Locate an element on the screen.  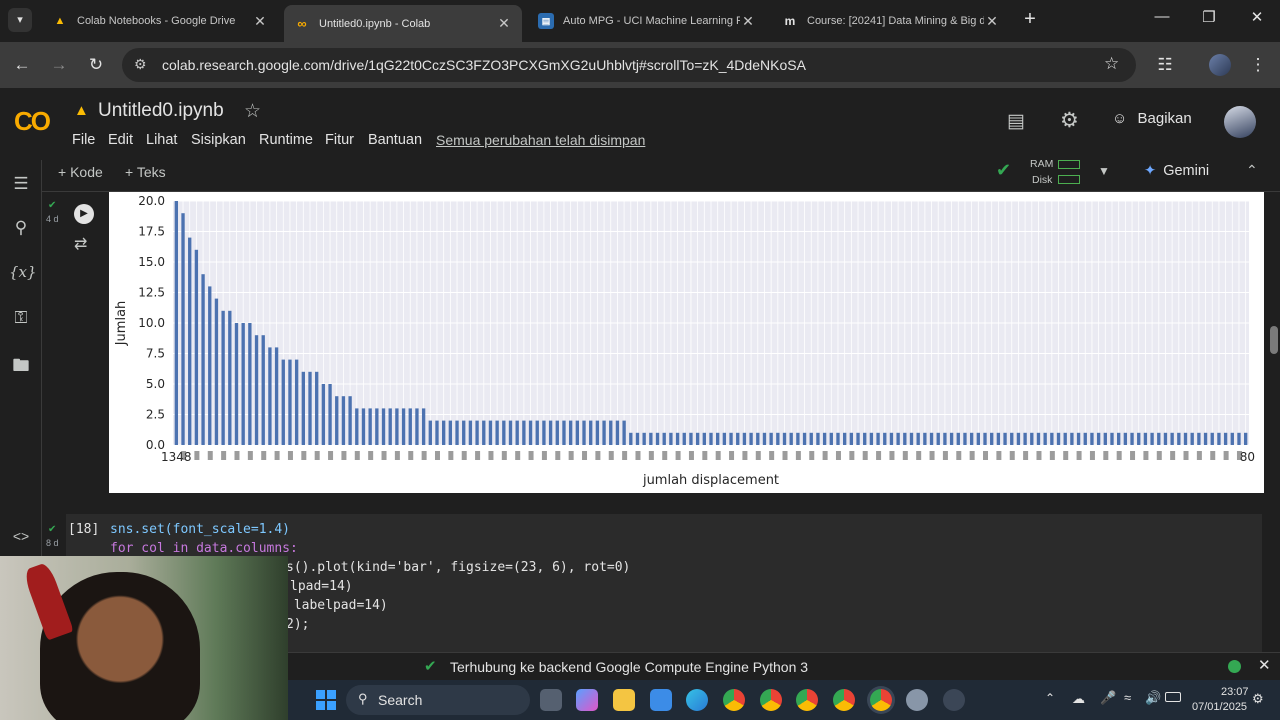
output-actions-icon: ⇄ is located at coordinates (80, 244).